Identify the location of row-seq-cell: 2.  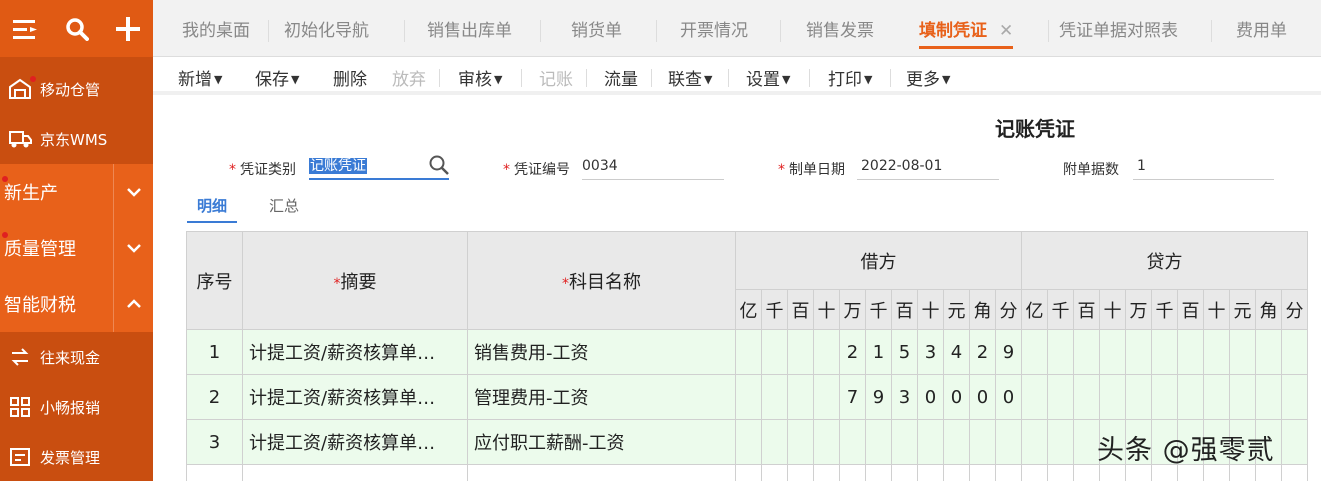
(214, 397).